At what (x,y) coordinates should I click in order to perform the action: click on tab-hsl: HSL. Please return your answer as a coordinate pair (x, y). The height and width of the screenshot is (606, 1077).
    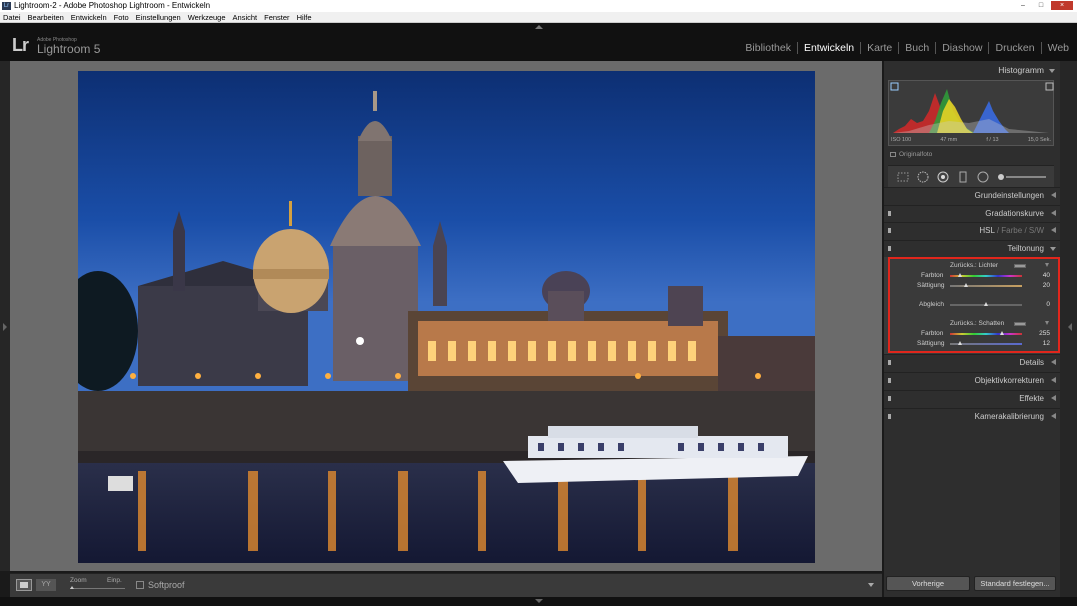
    Looking at the image, I should click on (986, 230).